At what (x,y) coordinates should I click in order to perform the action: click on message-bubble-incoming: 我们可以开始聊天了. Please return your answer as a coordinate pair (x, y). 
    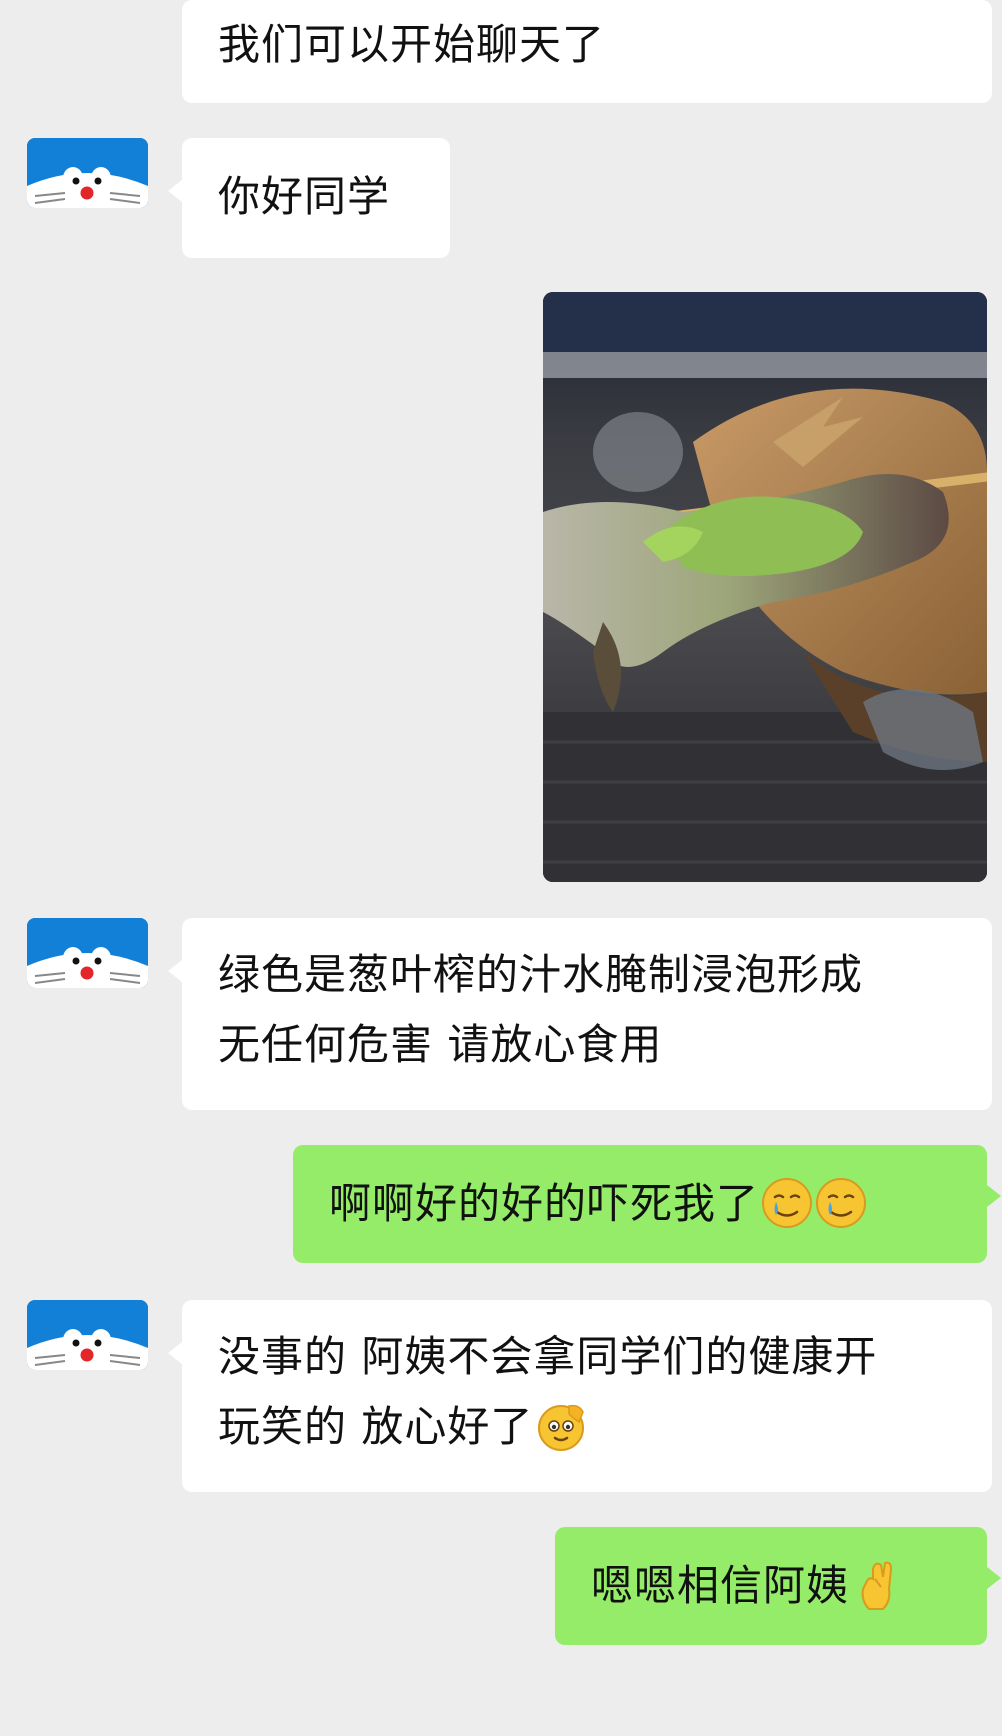
    Looking at the image, I should click on (587, 51).